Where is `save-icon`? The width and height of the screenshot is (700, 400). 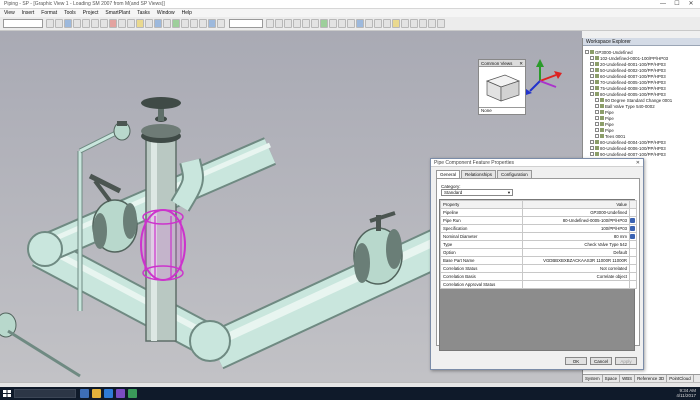
save-icon is located at coordinates (68, 23).